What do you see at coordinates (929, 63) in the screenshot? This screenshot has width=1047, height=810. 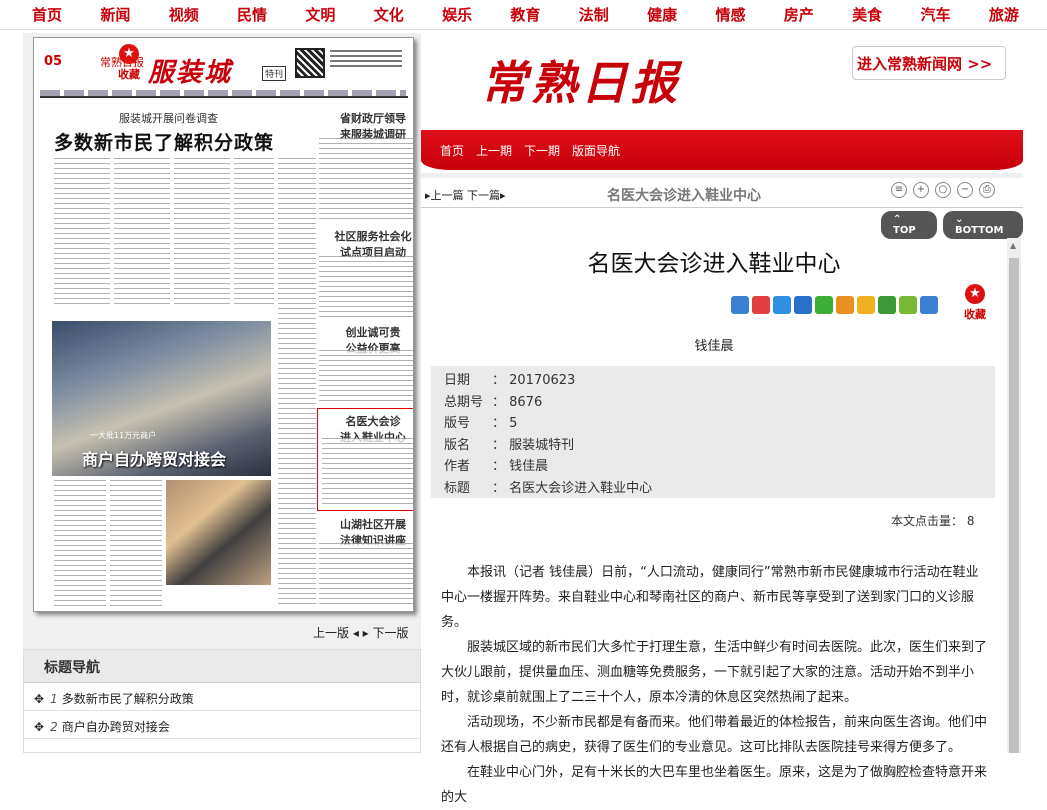 I see `go-news-site-button: 进入常熟新闻网 >>` at bounding box center [929, 63].